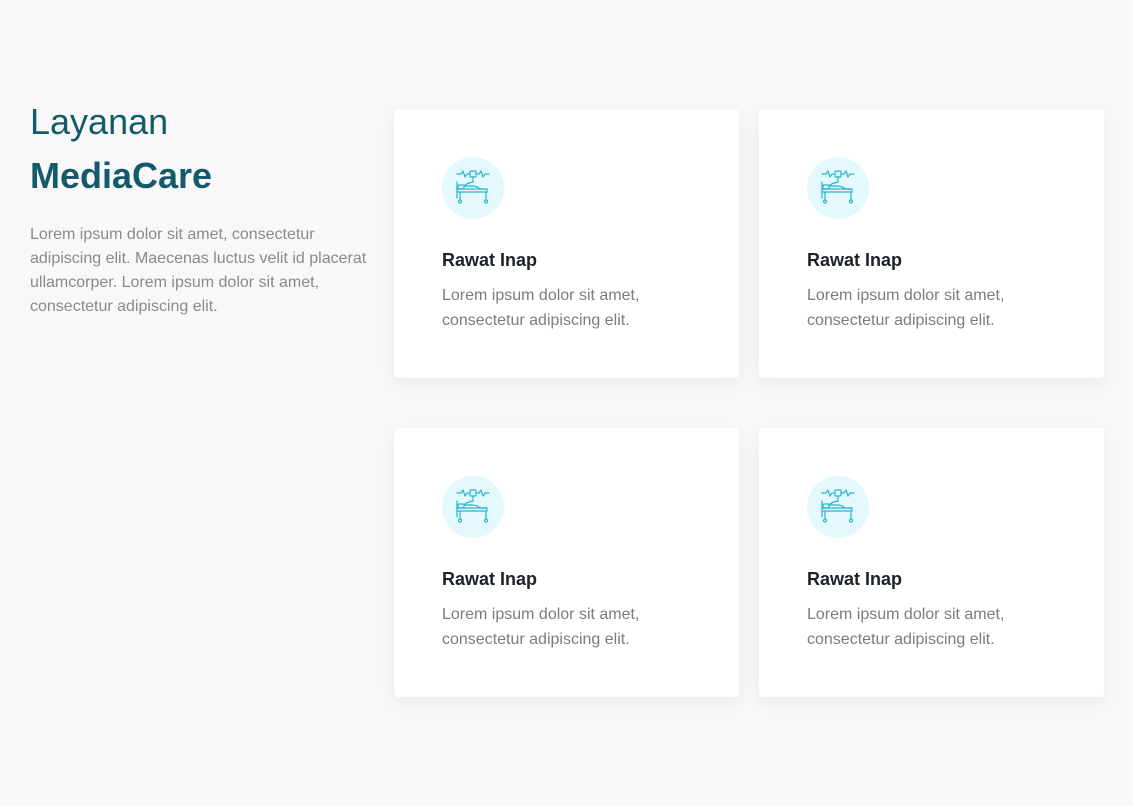 This screenshot has width=1133, height=806. Describe the element at coordinates (99, 121) in the screenshot. I see `section-title: Layanan` at that location.